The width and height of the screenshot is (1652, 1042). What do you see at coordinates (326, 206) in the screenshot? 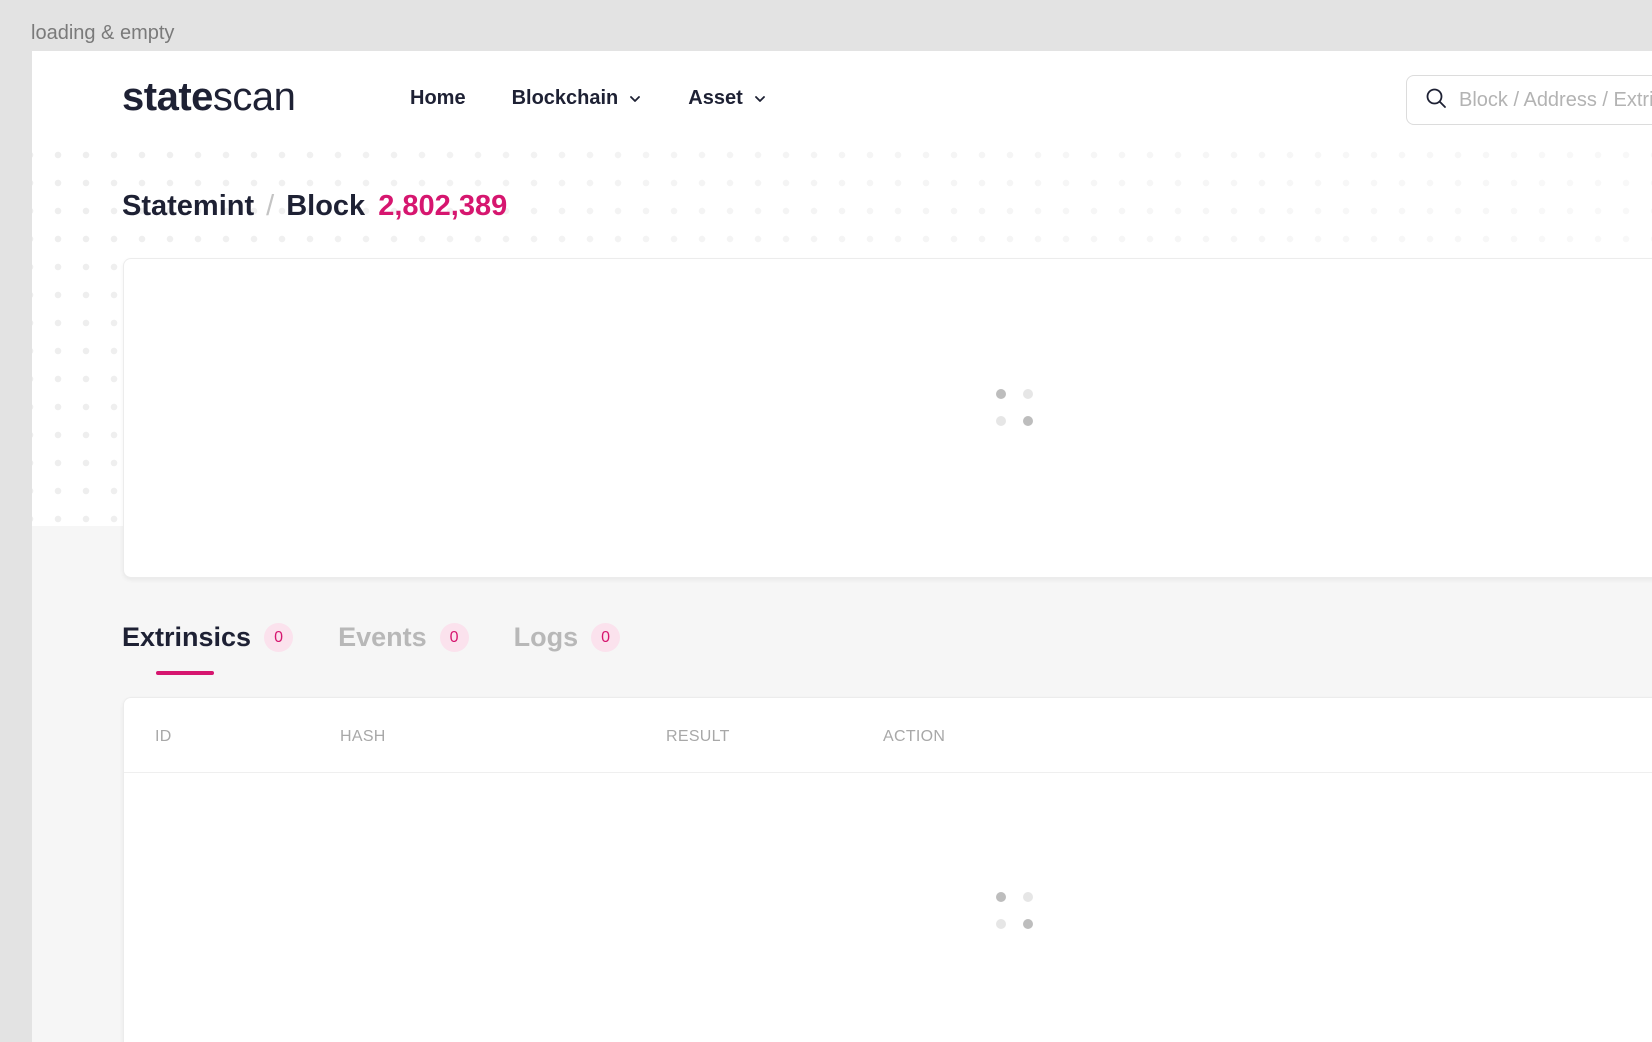
I see `breadcrumb-section: Block` at bounding box center [326, 206].